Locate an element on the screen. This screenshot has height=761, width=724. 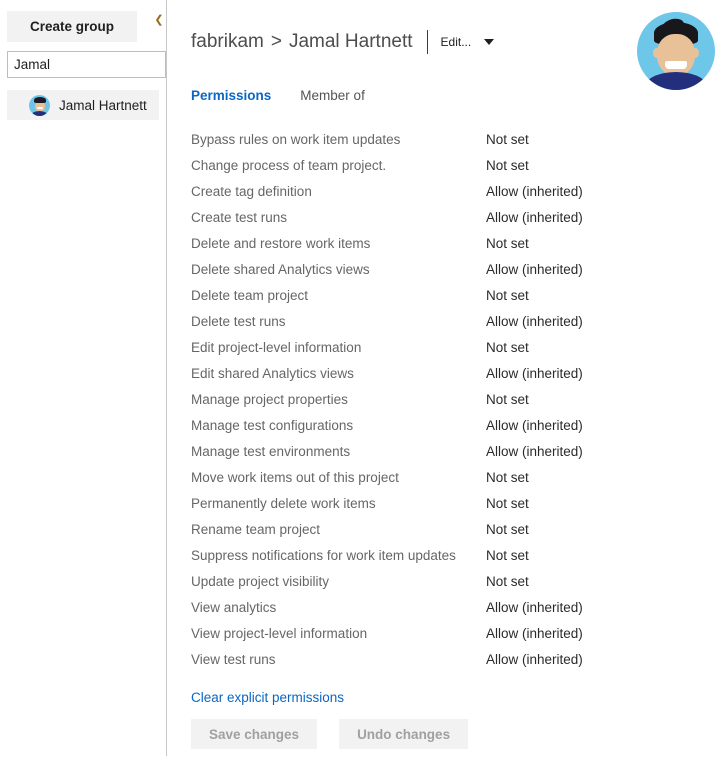
permission-label: Bypass rules on work item updates is located at coordinates (296, 139).